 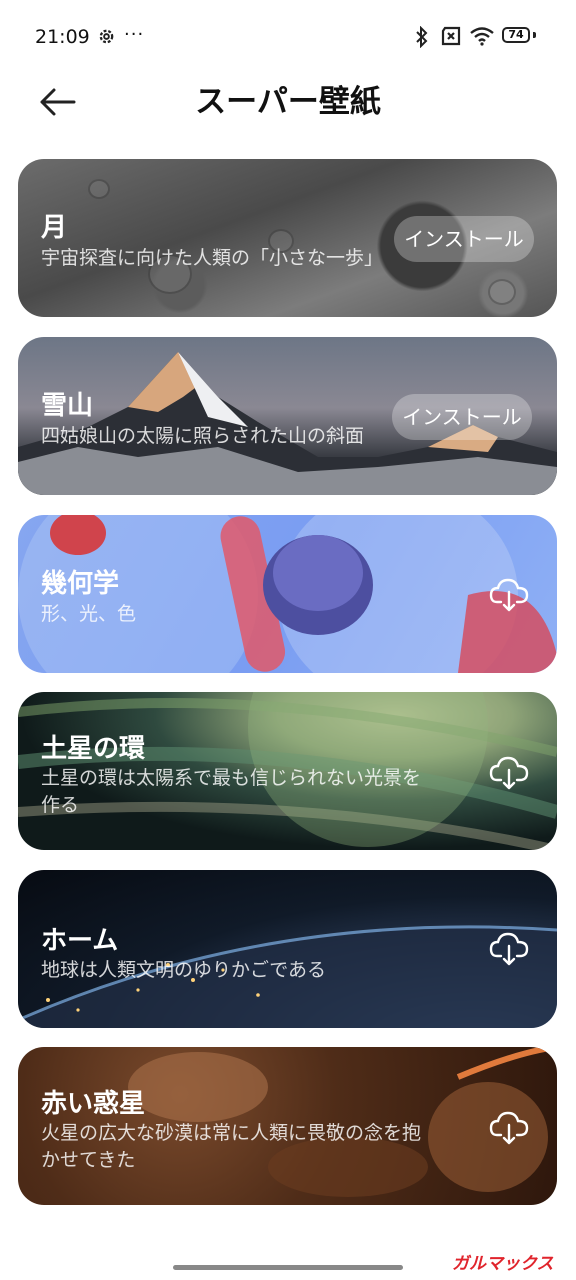 What do you see at coordinates (231, 1146) in the screenshot?
I see `card-description: 火星の広大な砂漠は常に人類に畏敬の念を抱かせてきた` at bounding box center [231, 1146].